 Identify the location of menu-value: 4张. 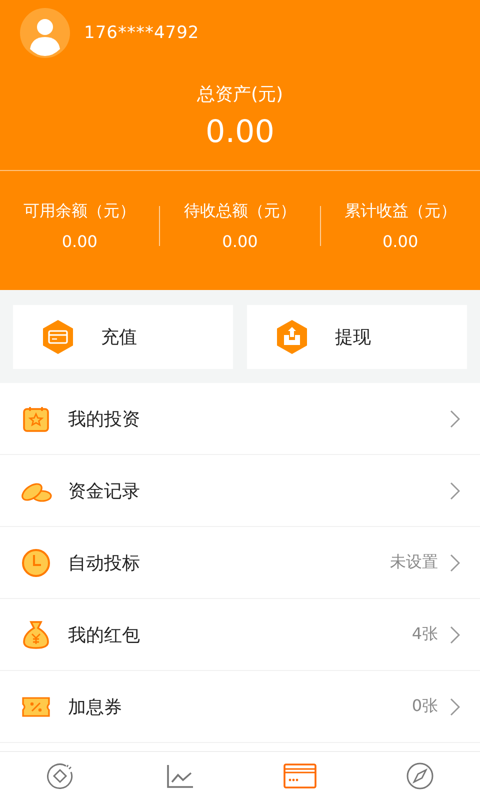
(425, 634).